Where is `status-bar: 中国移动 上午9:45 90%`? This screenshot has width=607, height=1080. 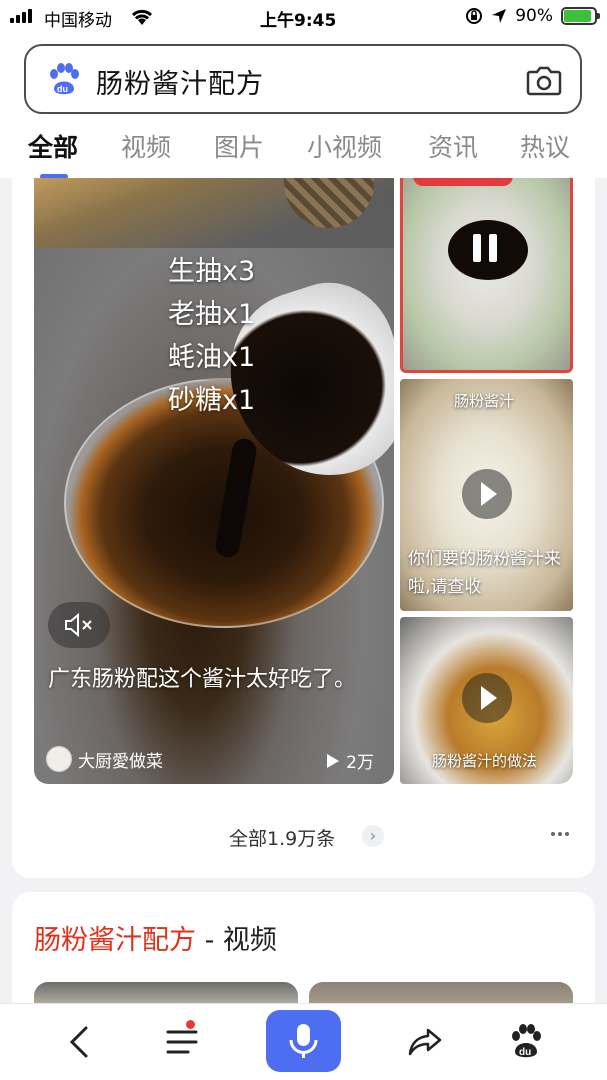 status-bar: 中国移动 上午9:45 90% is located at coordinates (303, 18).